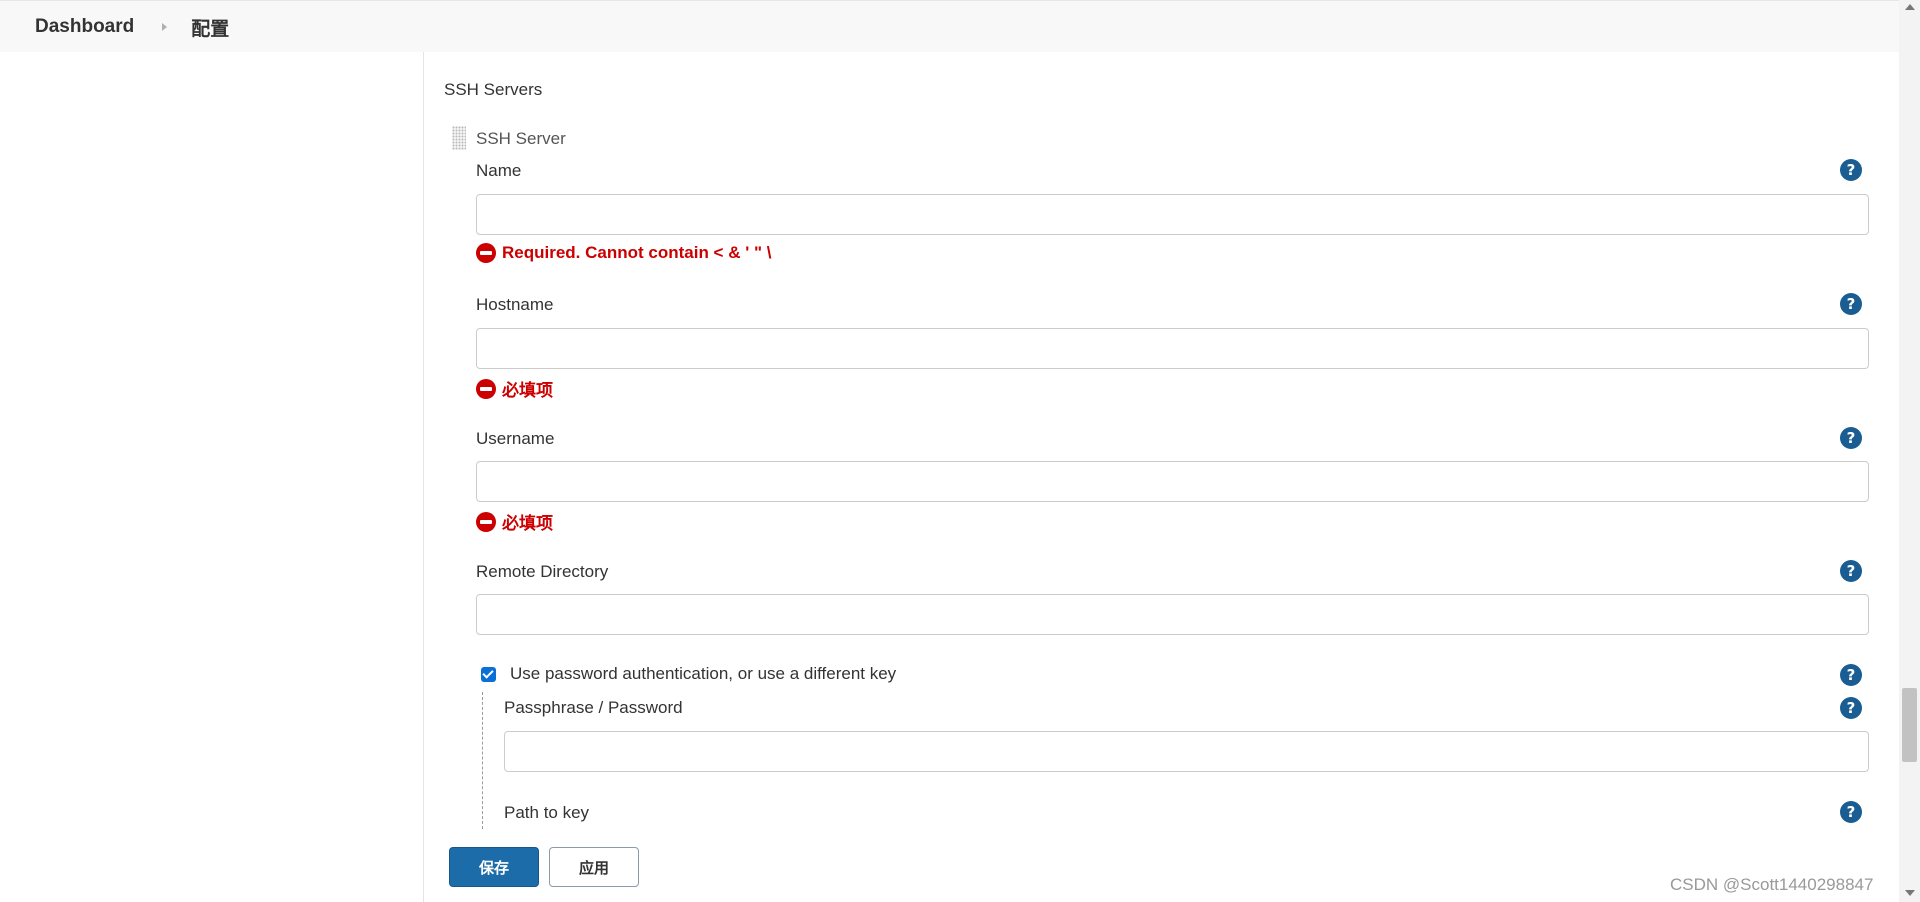  I want to click on breadcrumb: Dashboard 配置, so click(132, 27).